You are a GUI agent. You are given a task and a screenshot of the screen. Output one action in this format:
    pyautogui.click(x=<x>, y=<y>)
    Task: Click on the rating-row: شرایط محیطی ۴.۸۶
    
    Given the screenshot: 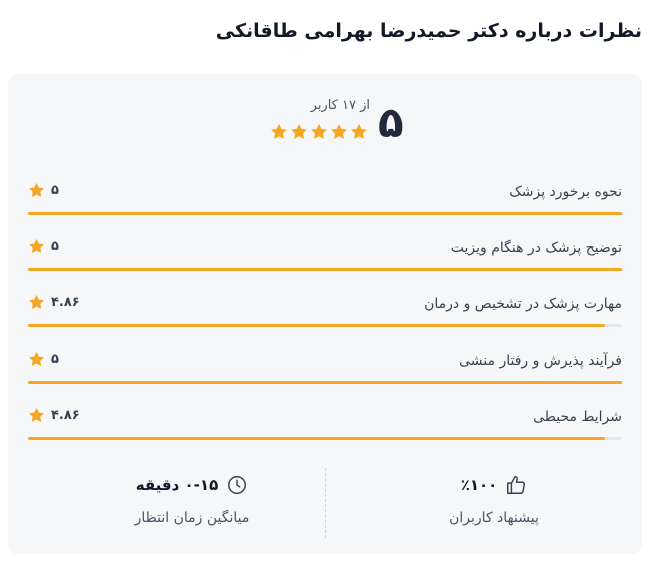 What is the action you would take?
    pyautogui.click(x=325, y=436)
    